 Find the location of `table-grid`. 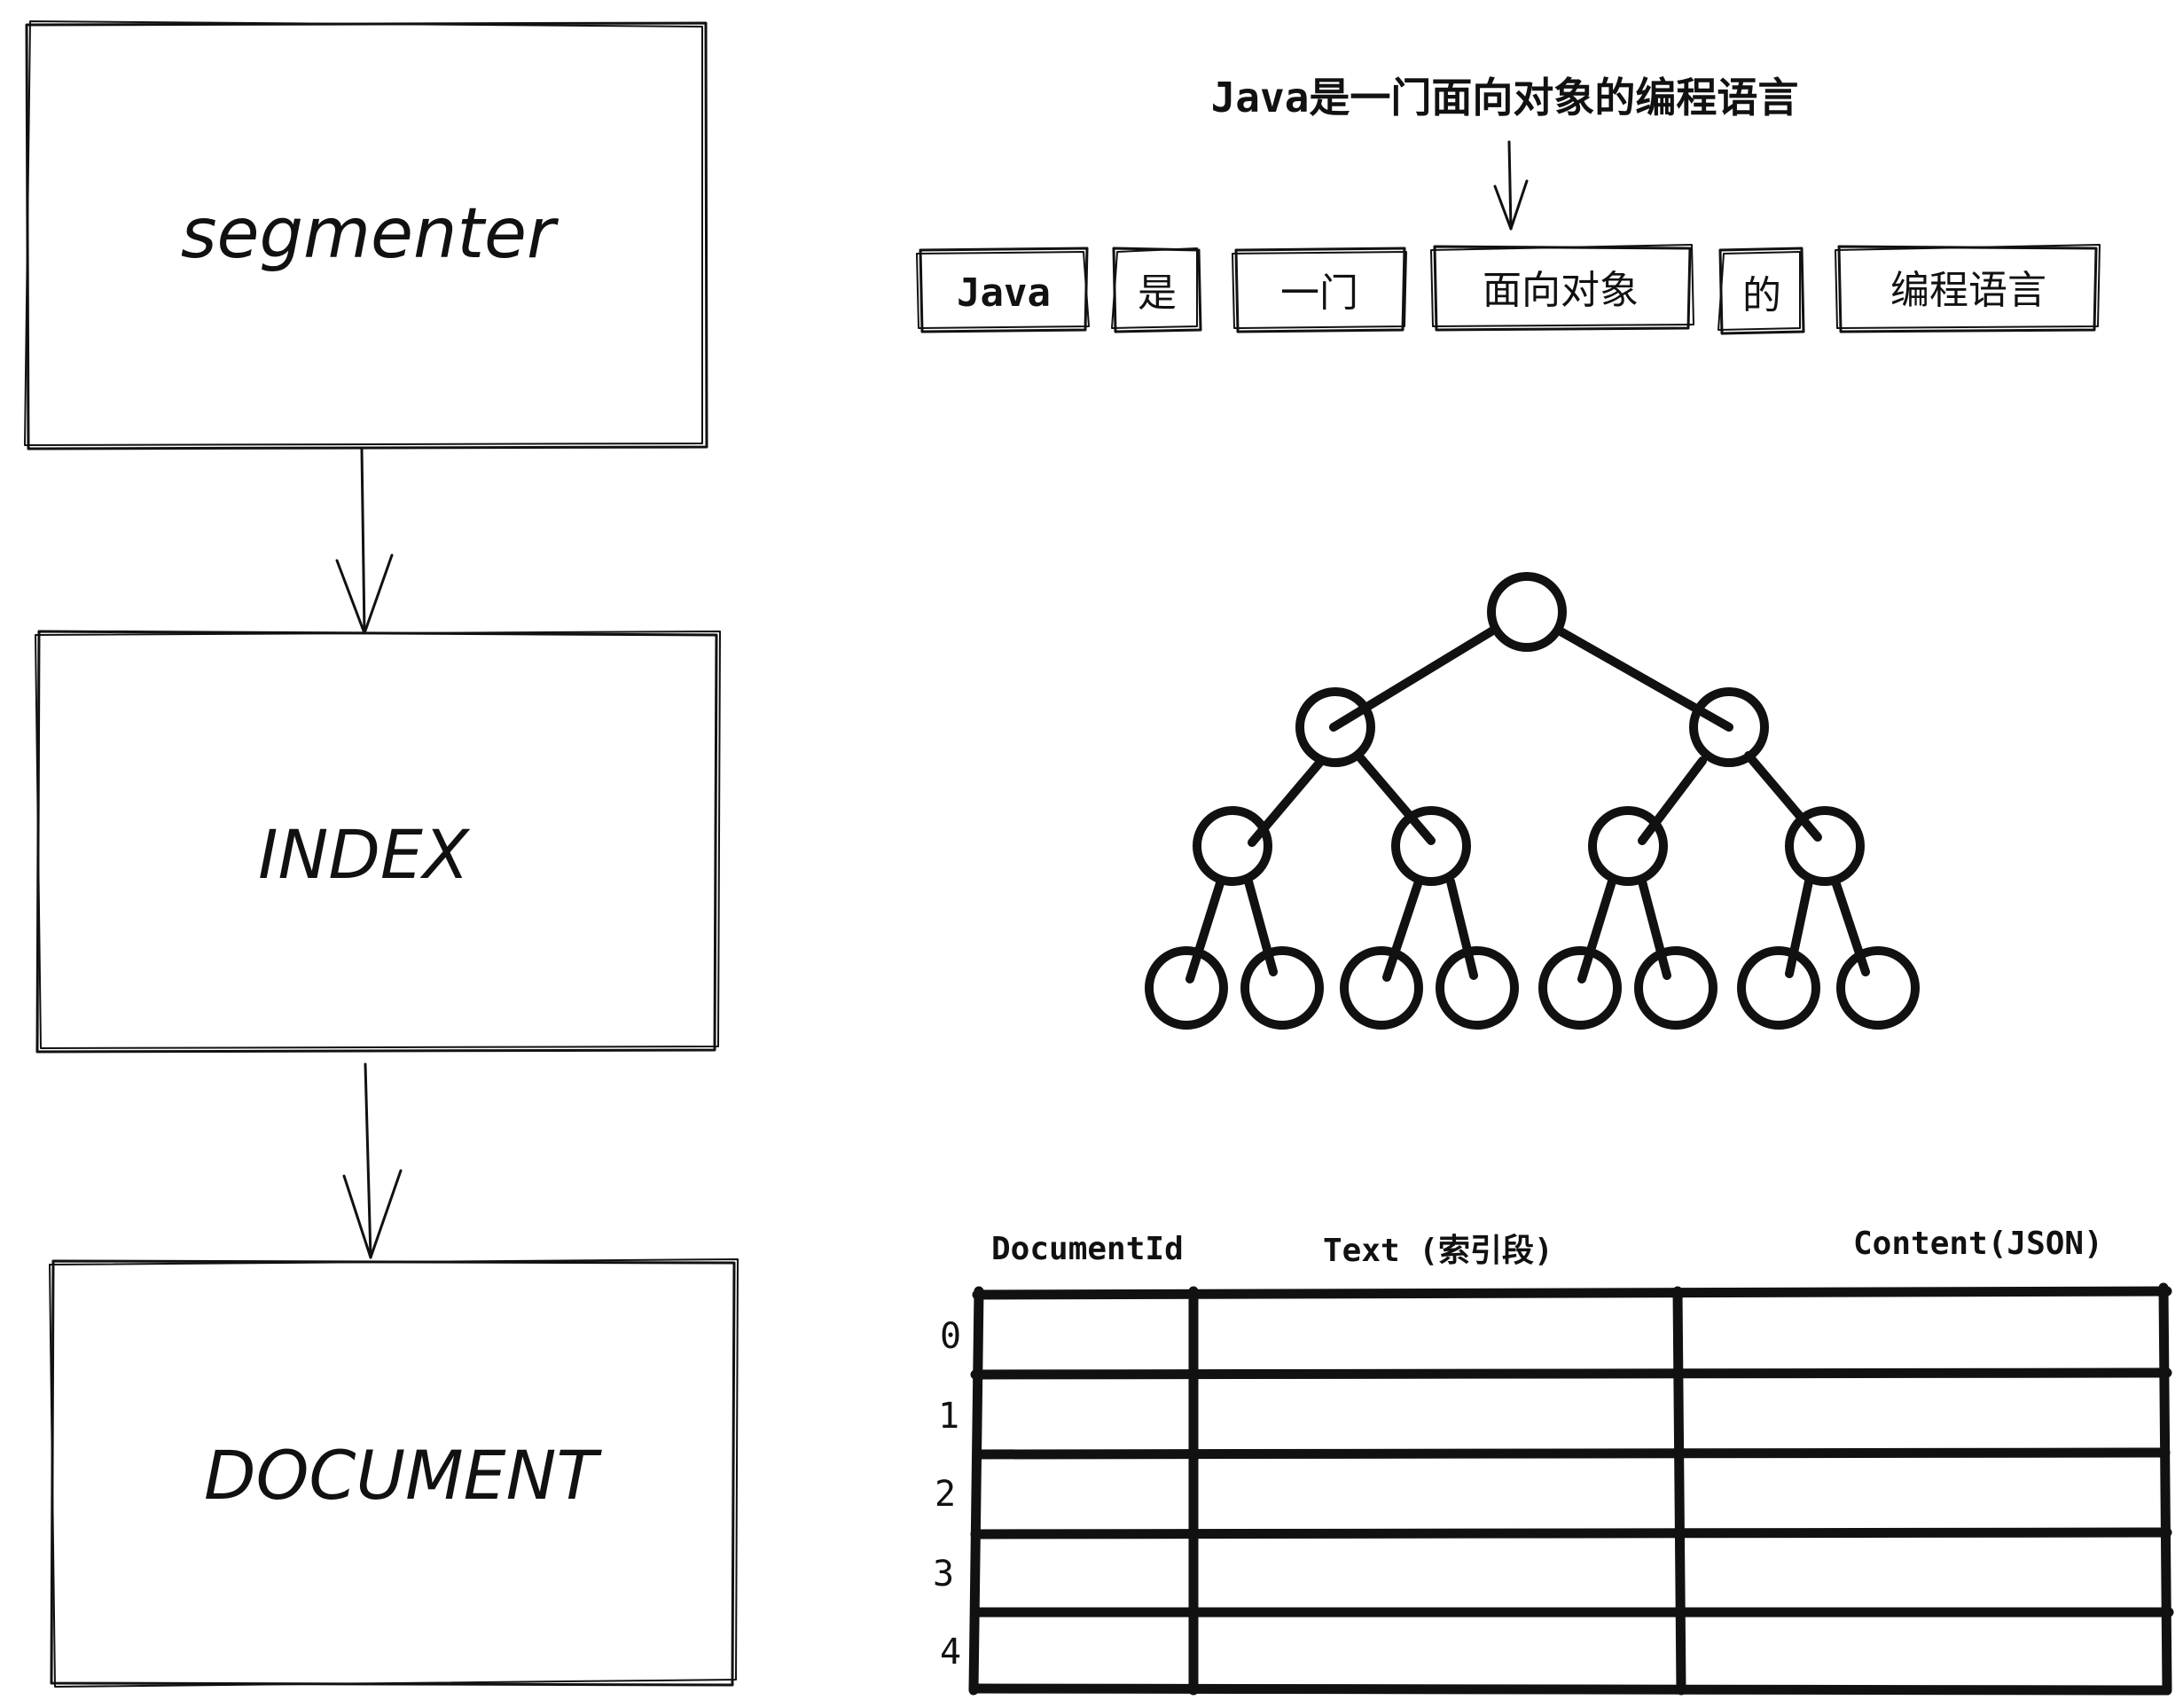

table-grid is located at coordinates (1571, 1489).